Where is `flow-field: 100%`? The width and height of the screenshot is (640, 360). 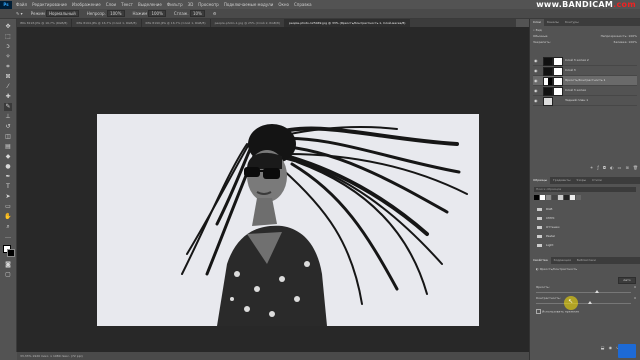
flow-field: 100% is located at coordinates (157, 13).